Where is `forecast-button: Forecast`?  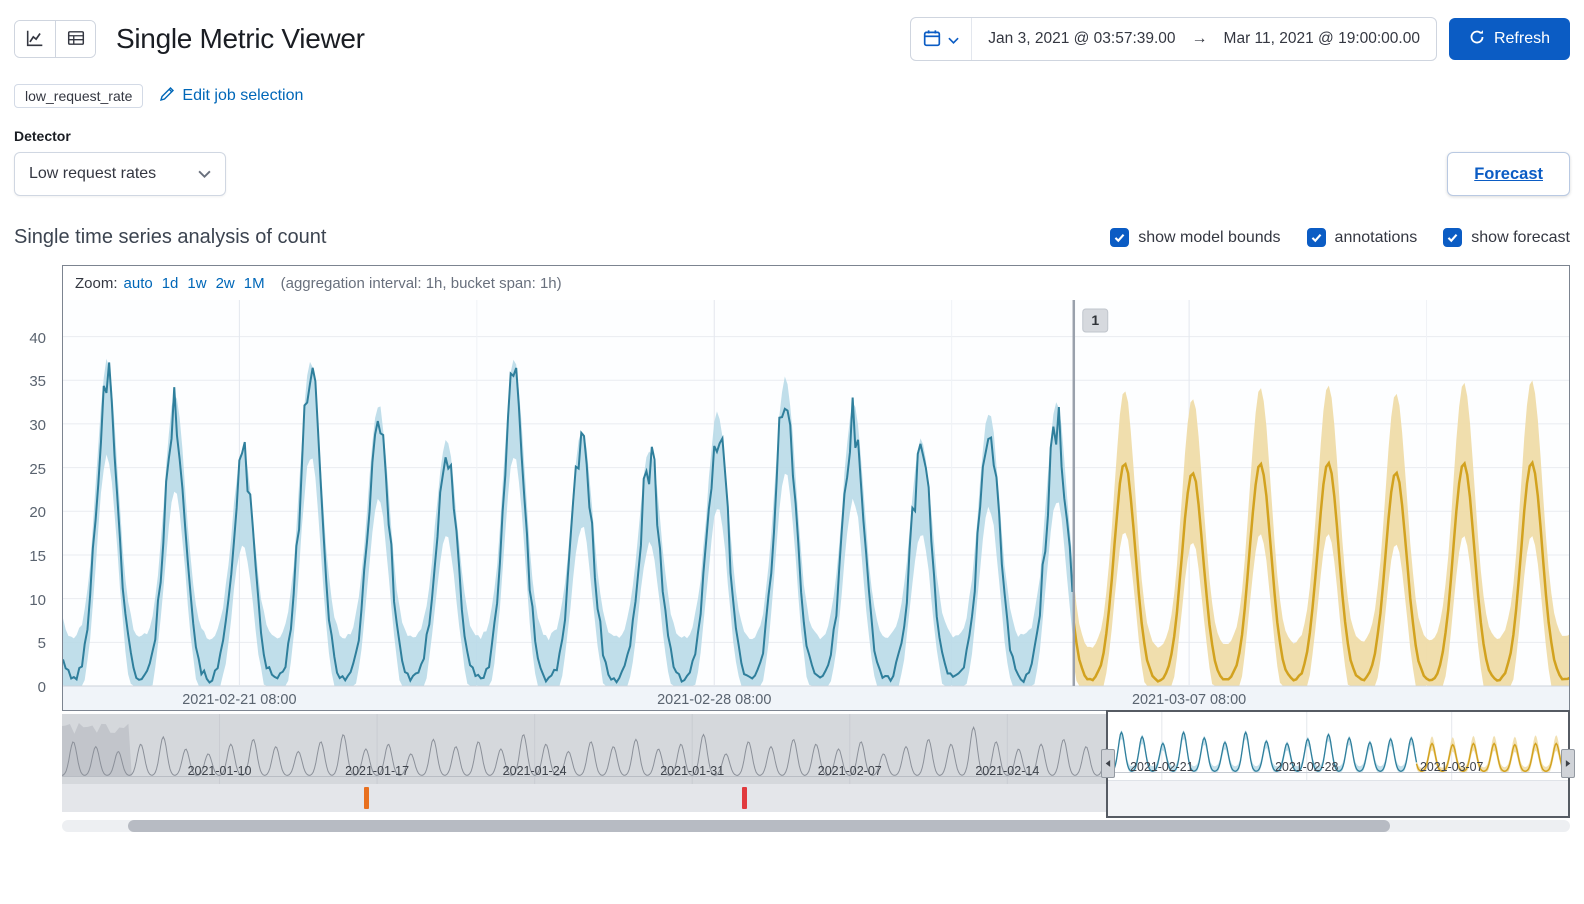 forecast-button: Forecast is located at coordinates (1508, 174).